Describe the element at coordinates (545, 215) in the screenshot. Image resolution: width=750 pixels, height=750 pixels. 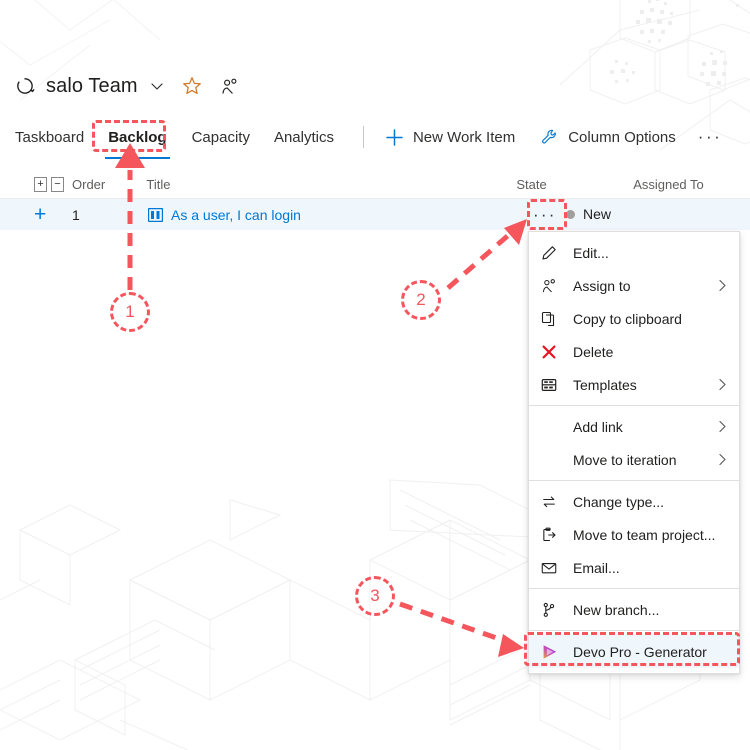
I see `row-context-menu-button: ···` at that location.